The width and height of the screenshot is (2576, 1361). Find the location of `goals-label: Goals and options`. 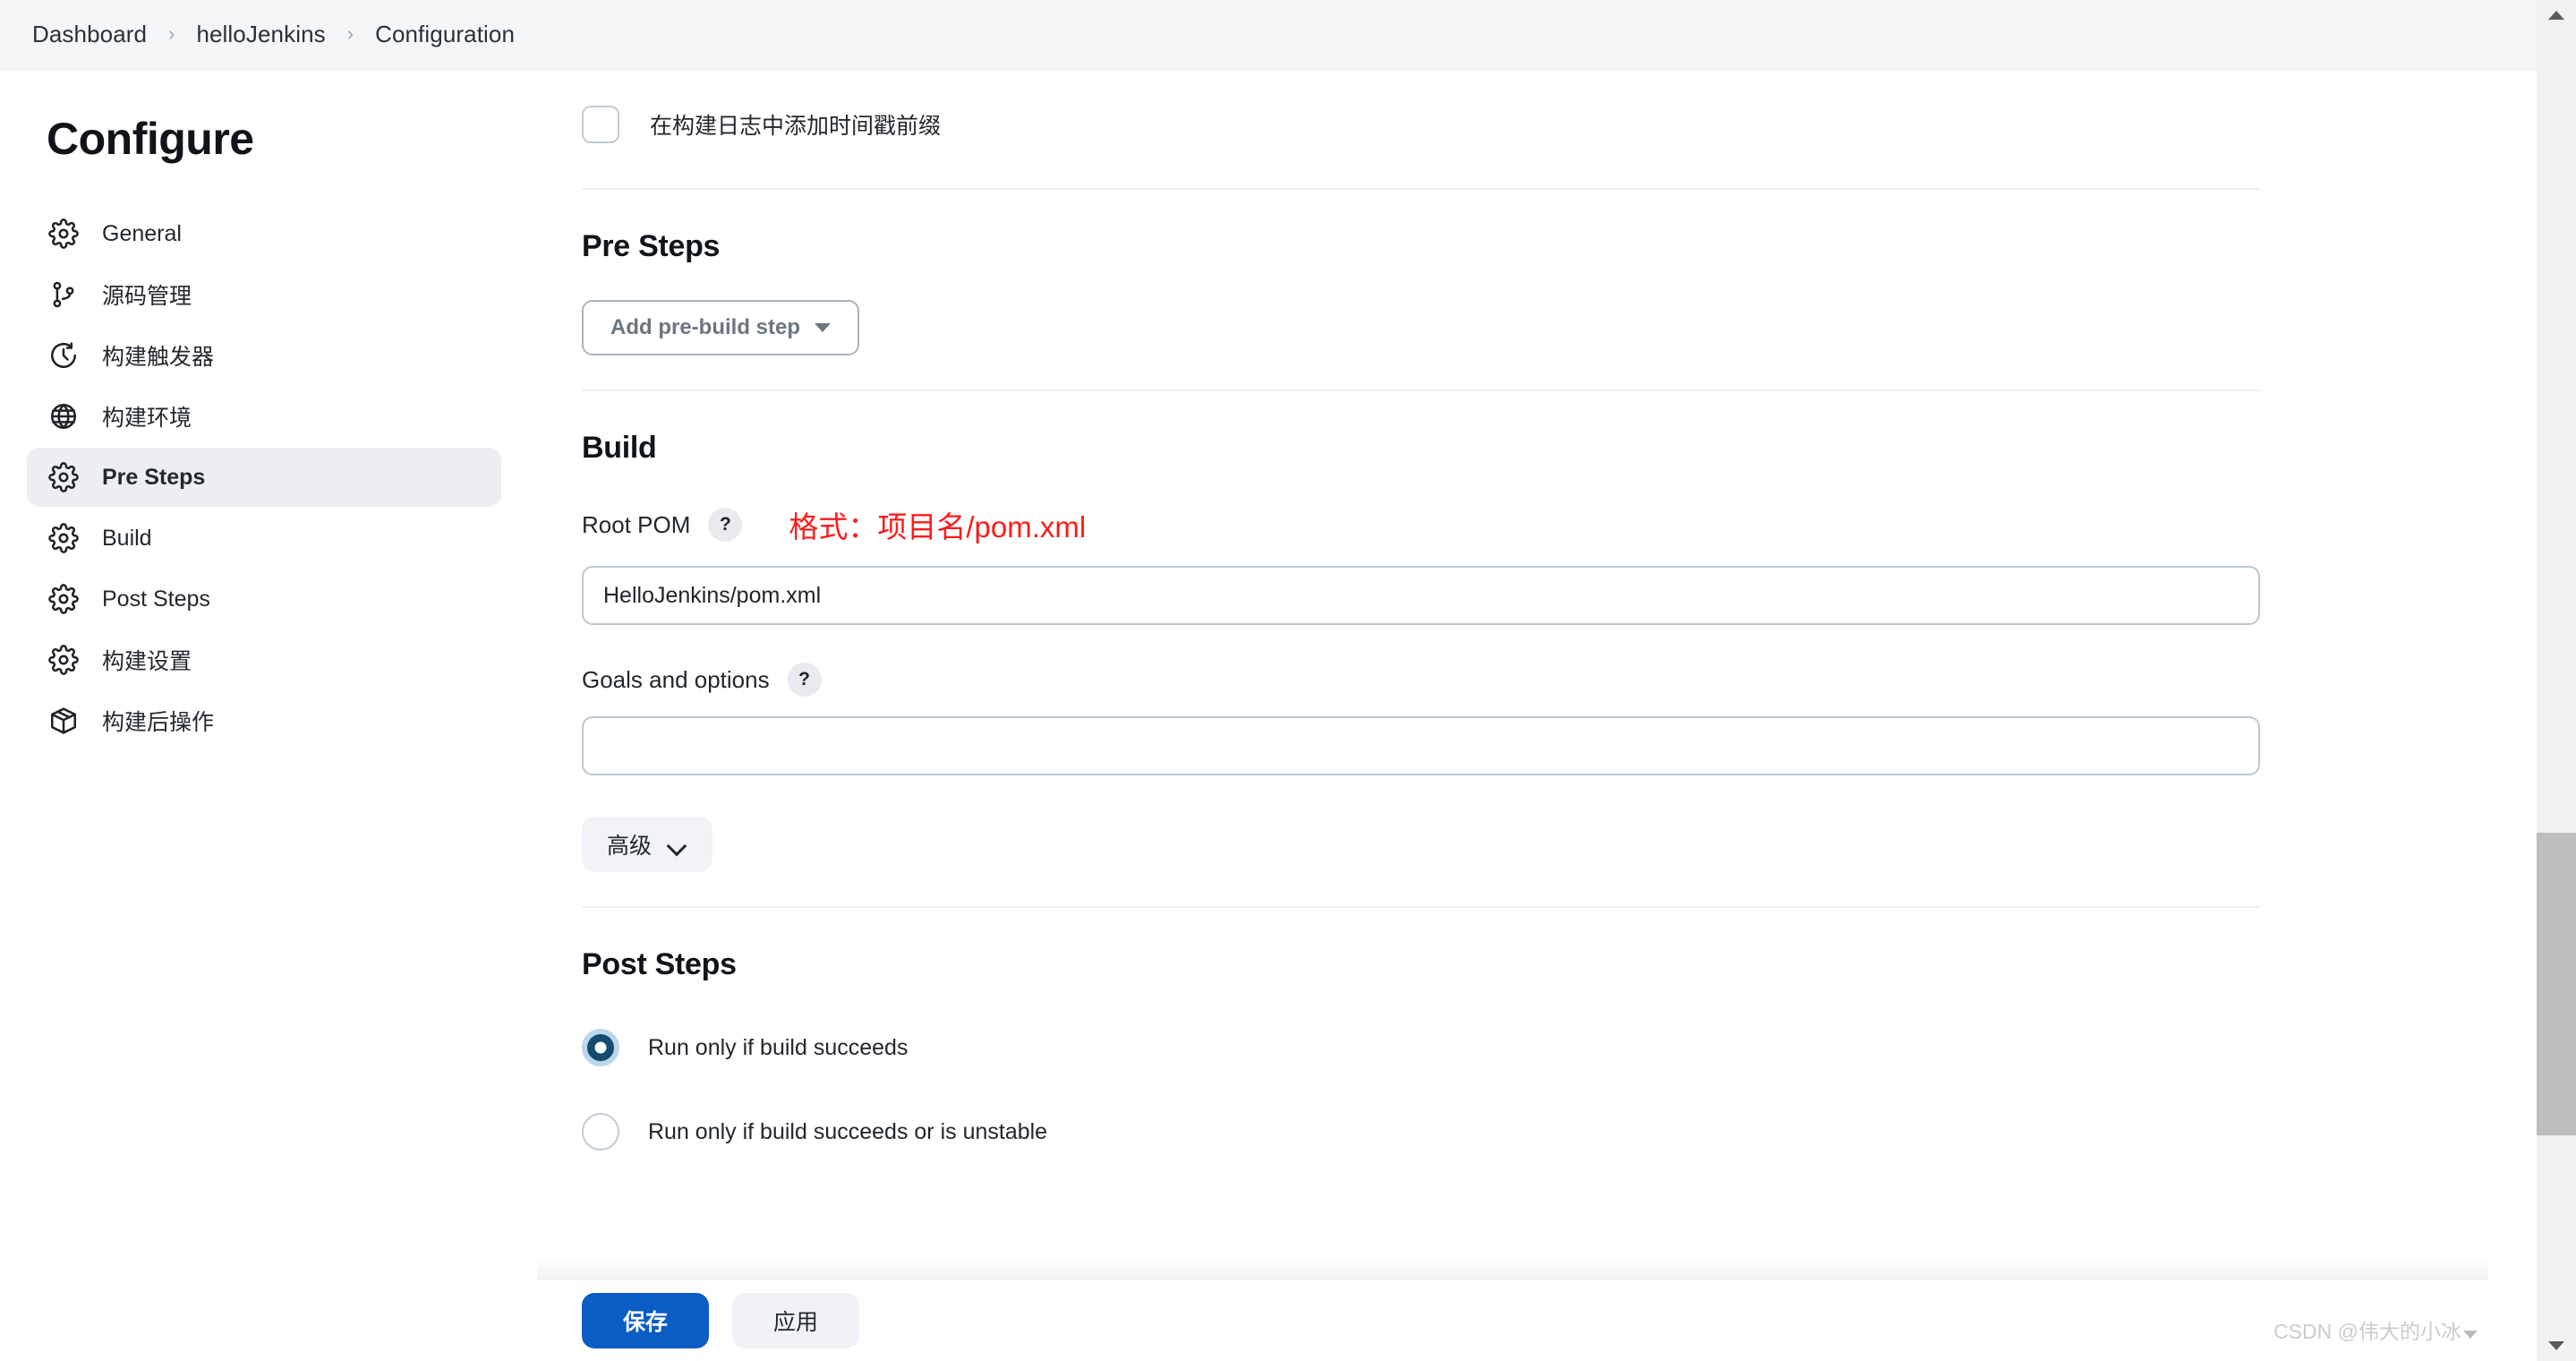

goals-label: Goals and options is located at coordinates (676, 679).